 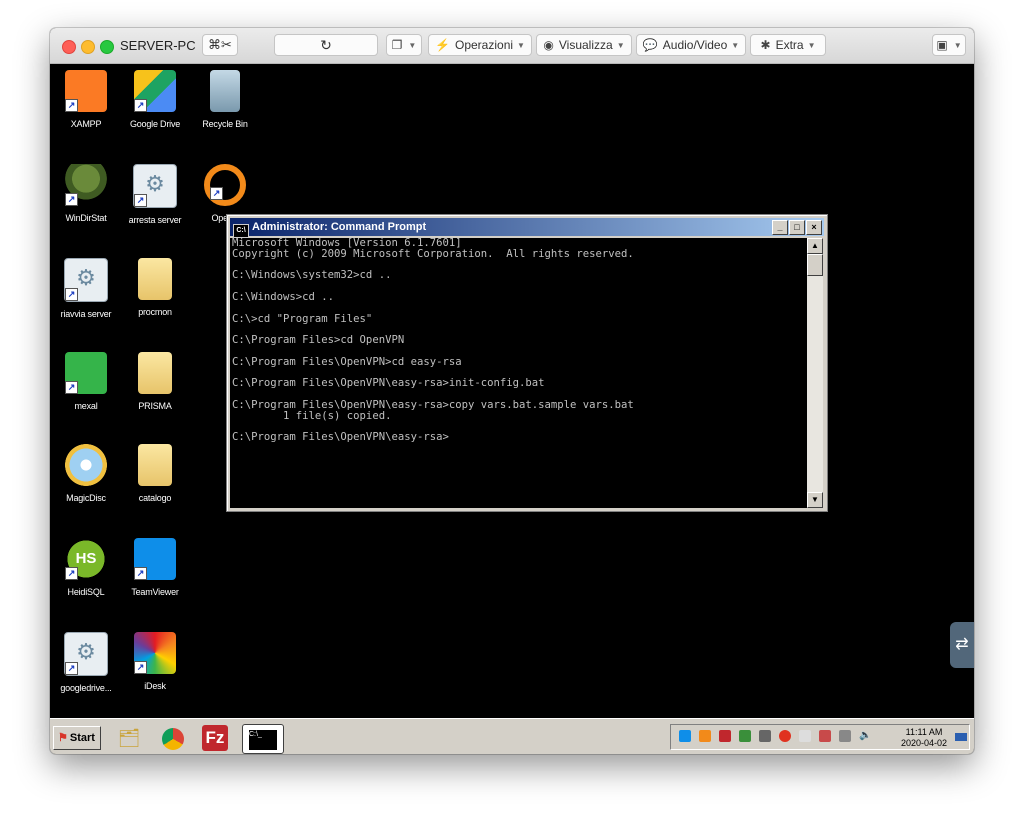 What do you see at coordinates (220, 45) in the screenshot?
I see `ctrl-alt-del-button: ⌘✂` at bounding box center [220, 45].